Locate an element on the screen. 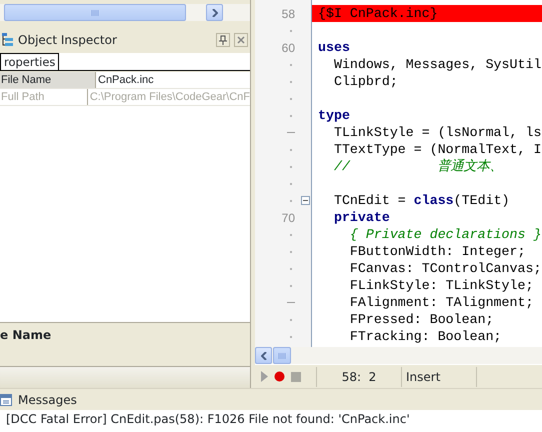  code-line: { Private declarations } is located at coordinates (445, 234).